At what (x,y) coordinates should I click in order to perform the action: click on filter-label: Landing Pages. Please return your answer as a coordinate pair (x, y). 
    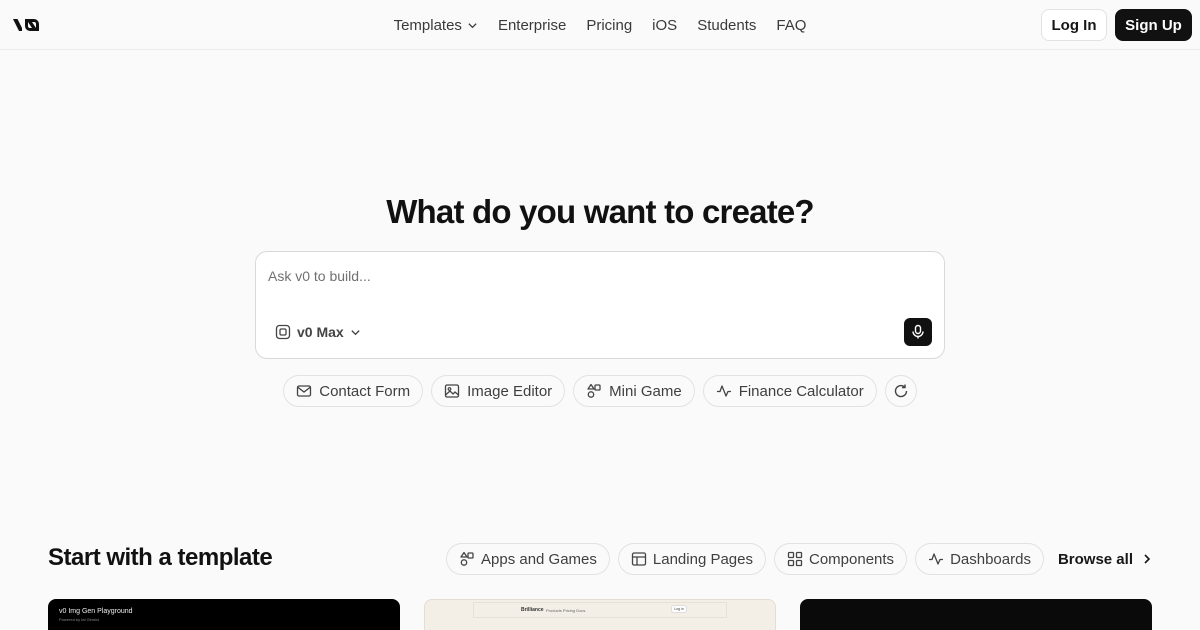
    Looking at the image, I should click on (702, 559).